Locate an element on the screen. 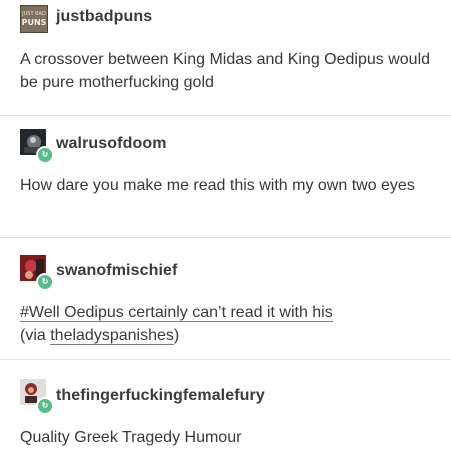  post-body: Quality Greek Tragedy Humour is located at coordinates (131, 437).